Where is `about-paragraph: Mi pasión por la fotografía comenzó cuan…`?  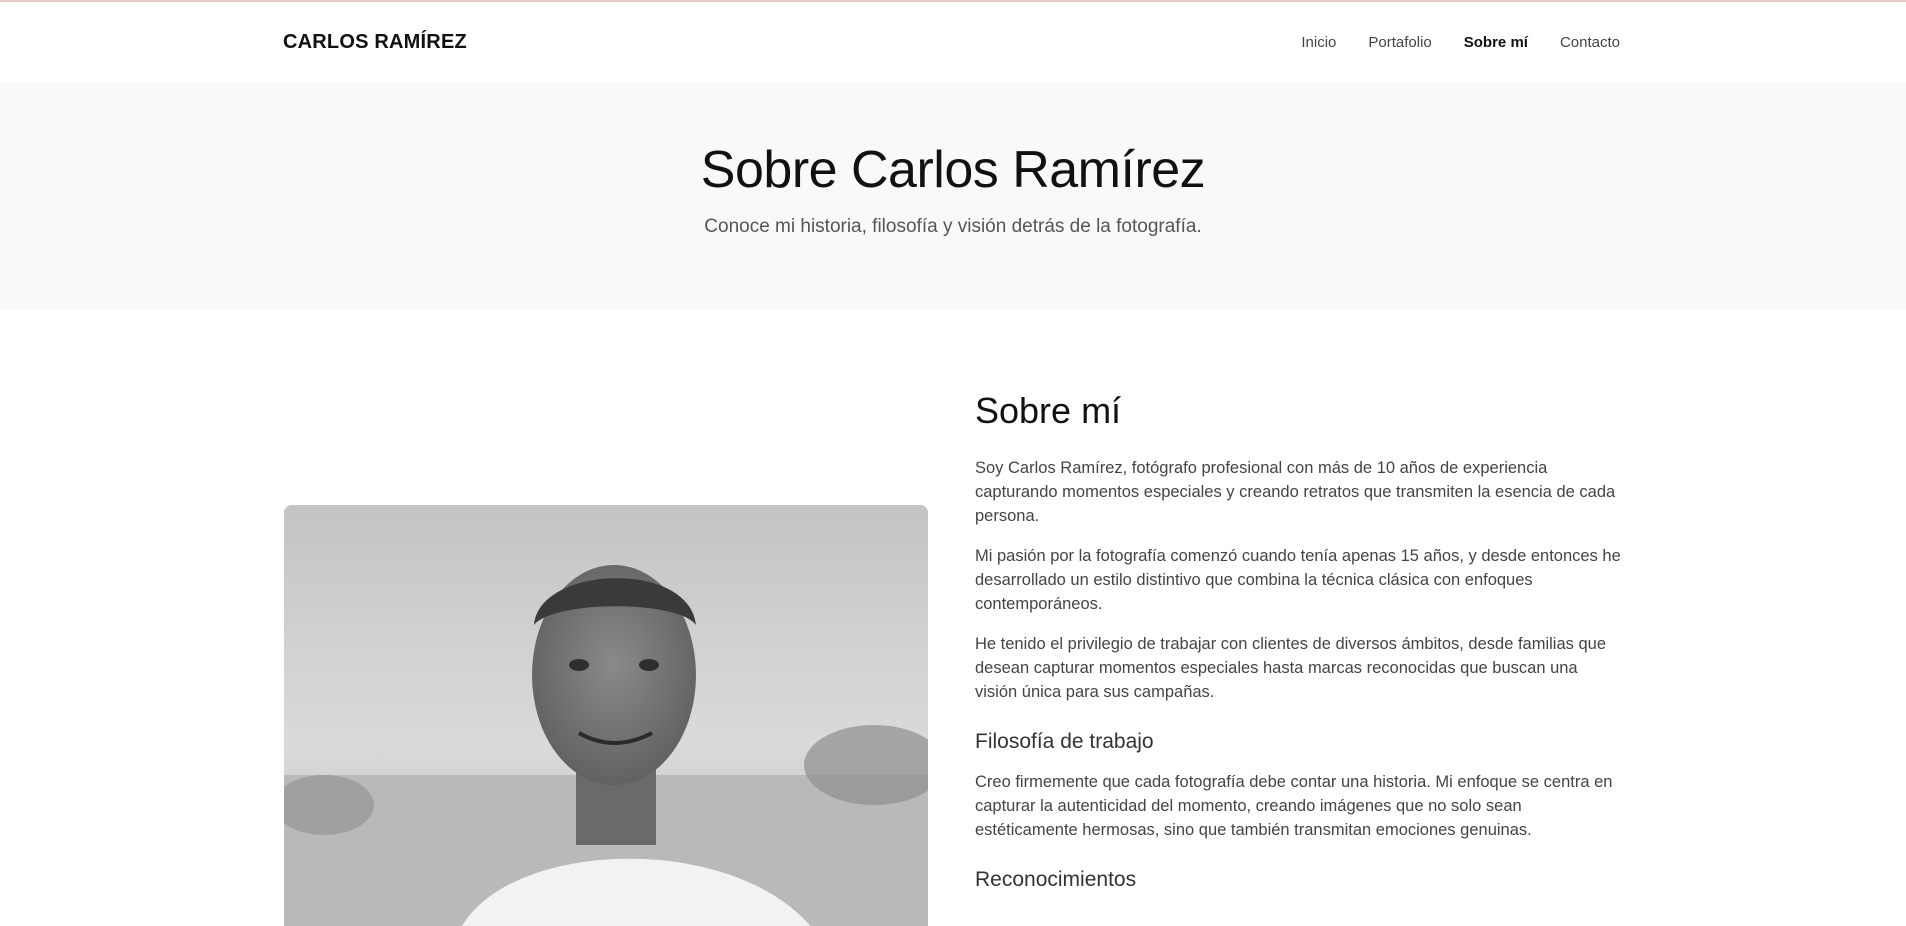
about-paragraph: Mi pasión por la fotografía comenzó cuan… is located at coordinates (1298, 580).